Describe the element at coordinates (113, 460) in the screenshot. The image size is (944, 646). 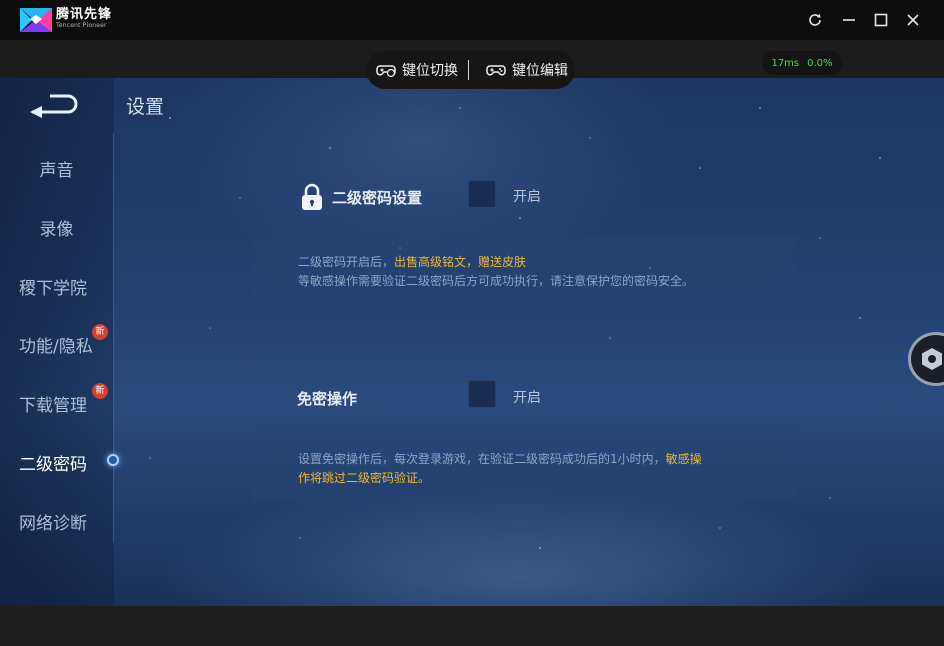
I see `active-nav-indicator` at that location.